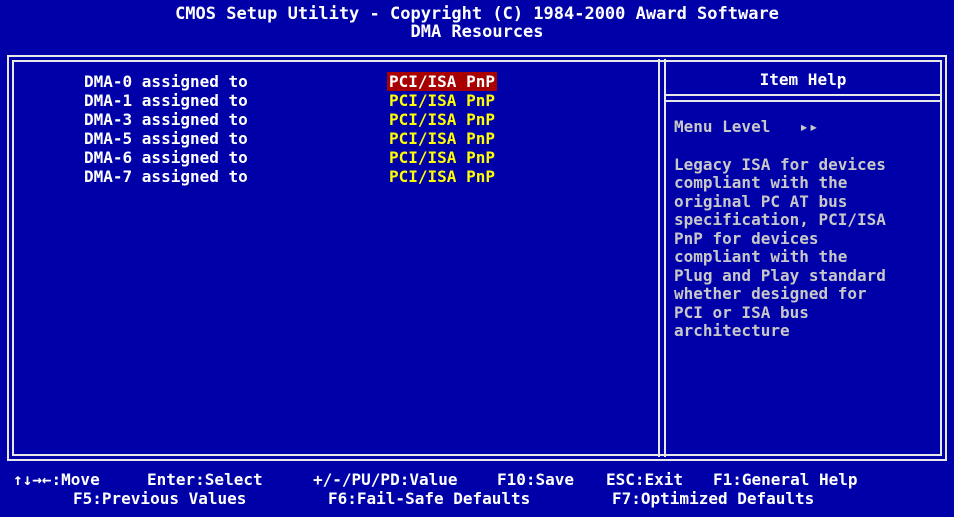  What do you see at coordinates (364, 157) in the screenshot?
I see `setting-row-dma6: DMA-6 assigned to PCI/ISA PnP` at bounding box center [364, 157].